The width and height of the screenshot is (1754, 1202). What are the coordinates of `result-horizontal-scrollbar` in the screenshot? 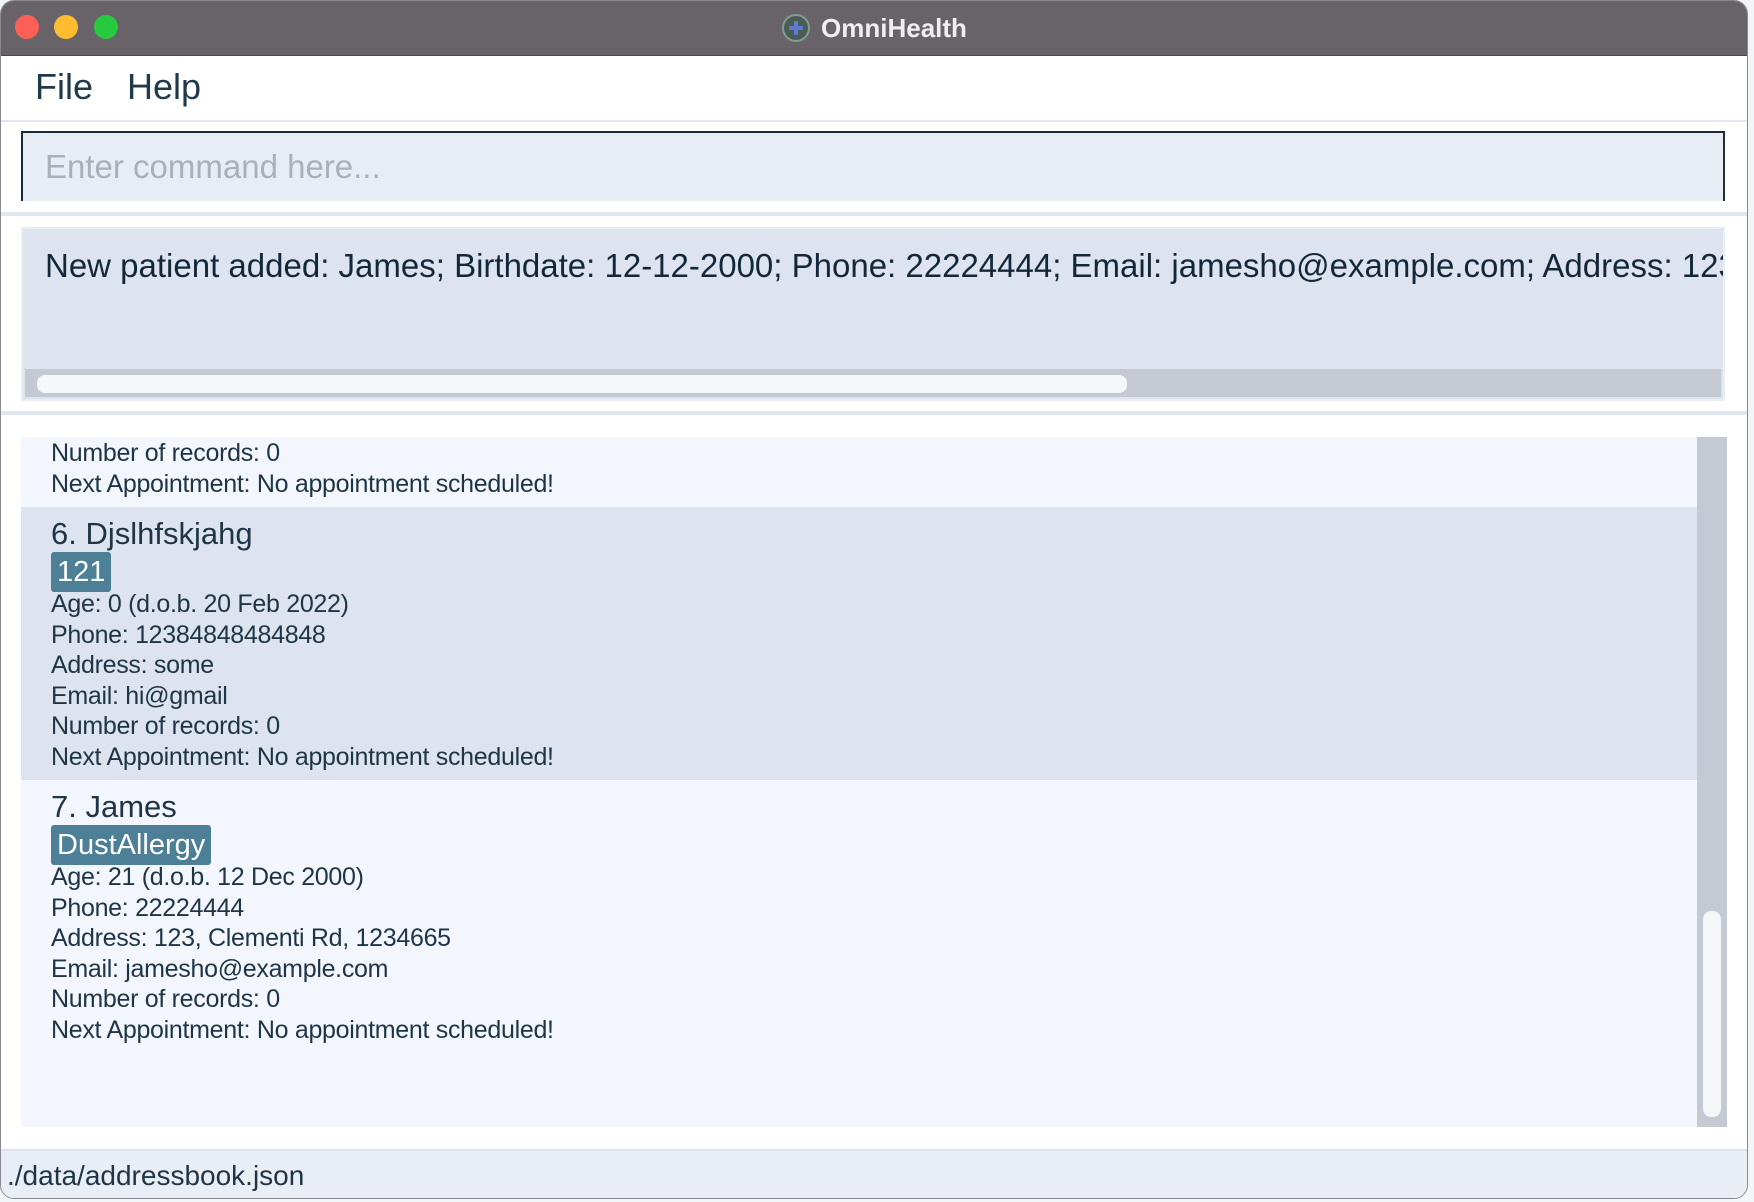 It's located at (873, 383).